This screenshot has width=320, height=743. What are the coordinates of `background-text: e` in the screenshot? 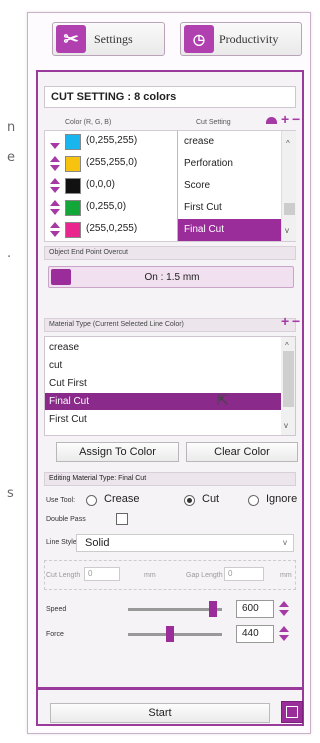 It's located at (11, 157).